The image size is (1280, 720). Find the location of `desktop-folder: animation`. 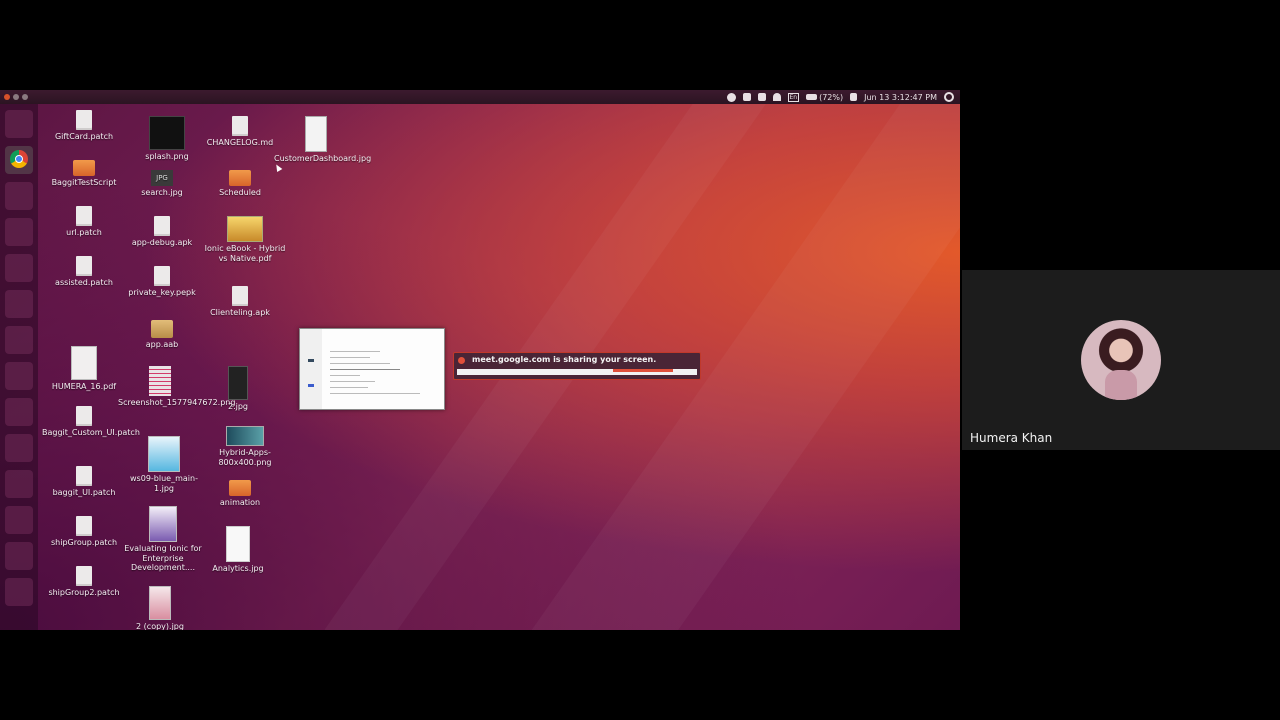

desktop-folder: animation is located at coordinates (240, 494).